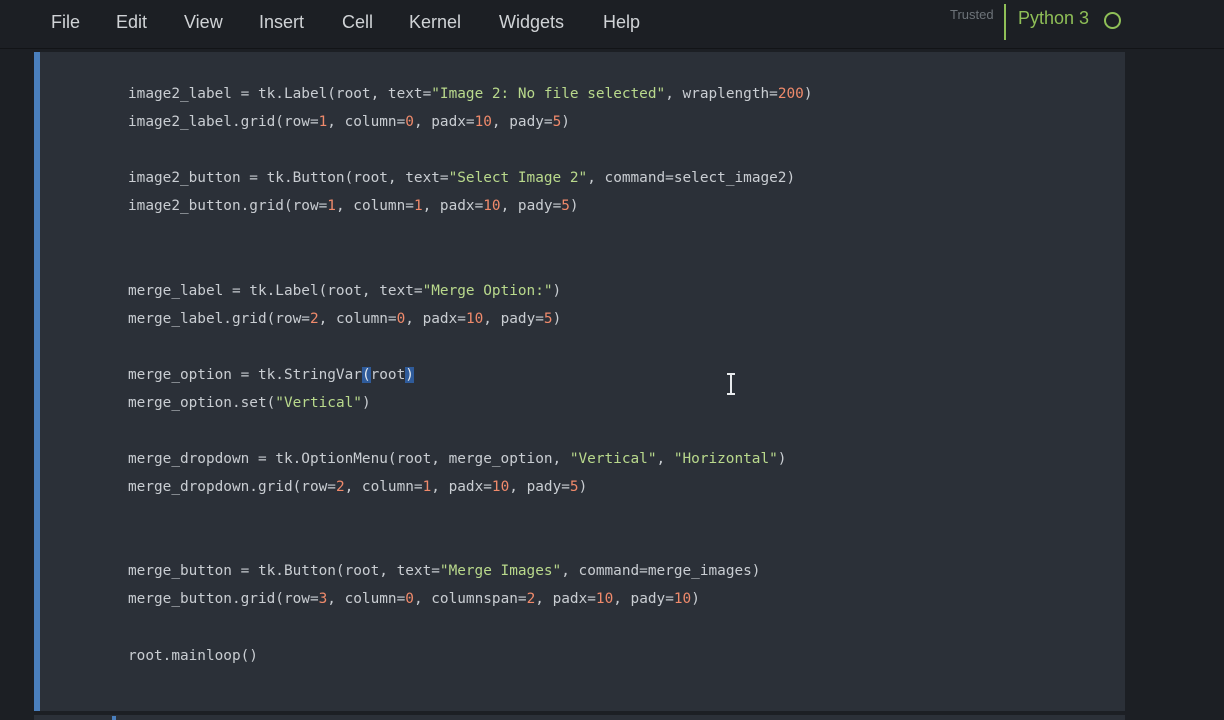  What do you see at coordinates (409, 374) in the screenshot?
I see `matched-bracket: )` at bounding box center [409, 374].